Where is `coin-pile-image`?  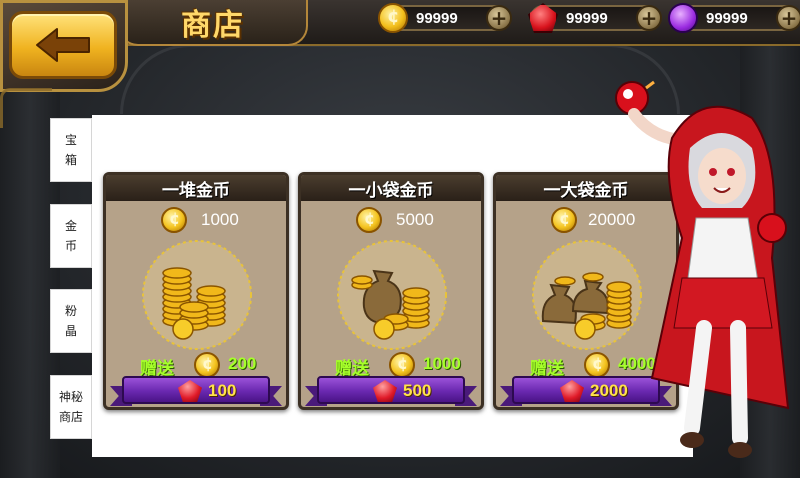
coin-pile-image is located at coordinates (197, 295).